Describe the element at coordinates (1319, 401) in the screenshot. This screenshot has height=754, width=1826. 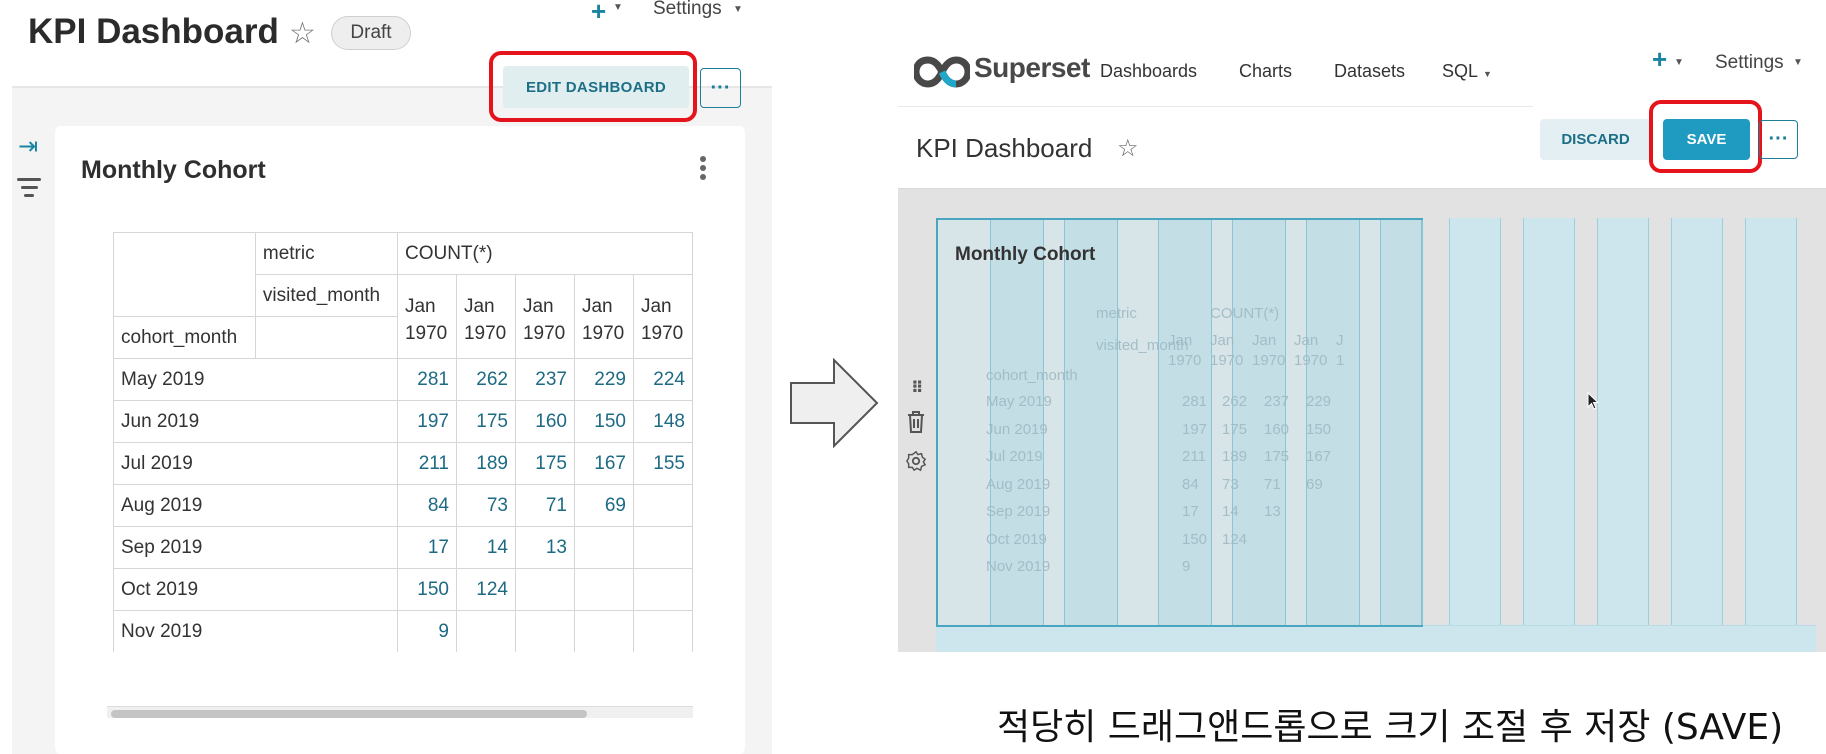
I see `ghost-table-cell: 229` at that location.